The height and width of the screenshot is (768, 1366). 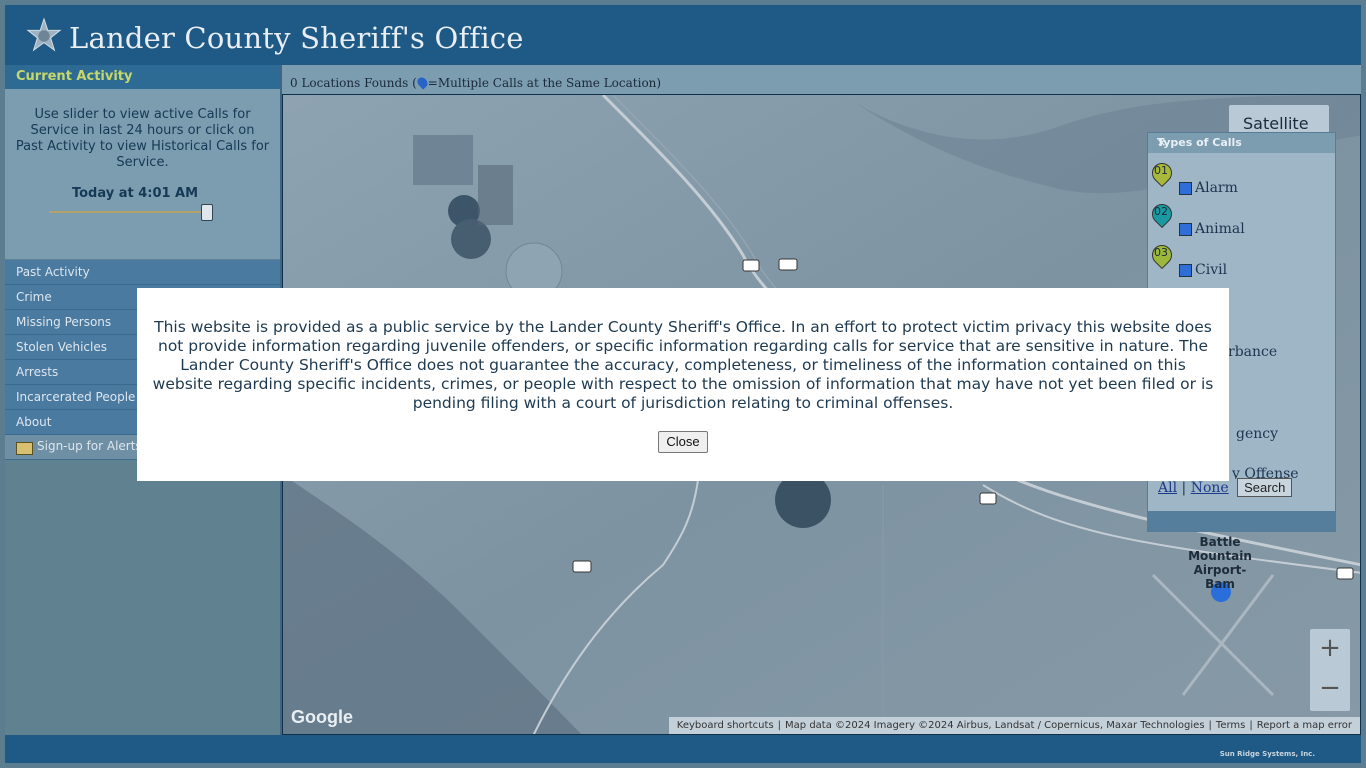 What do you see at coordinates (53, 272) in the screenshot?
I see `menu-label: Past Activity` at bounding box center [53, 272].